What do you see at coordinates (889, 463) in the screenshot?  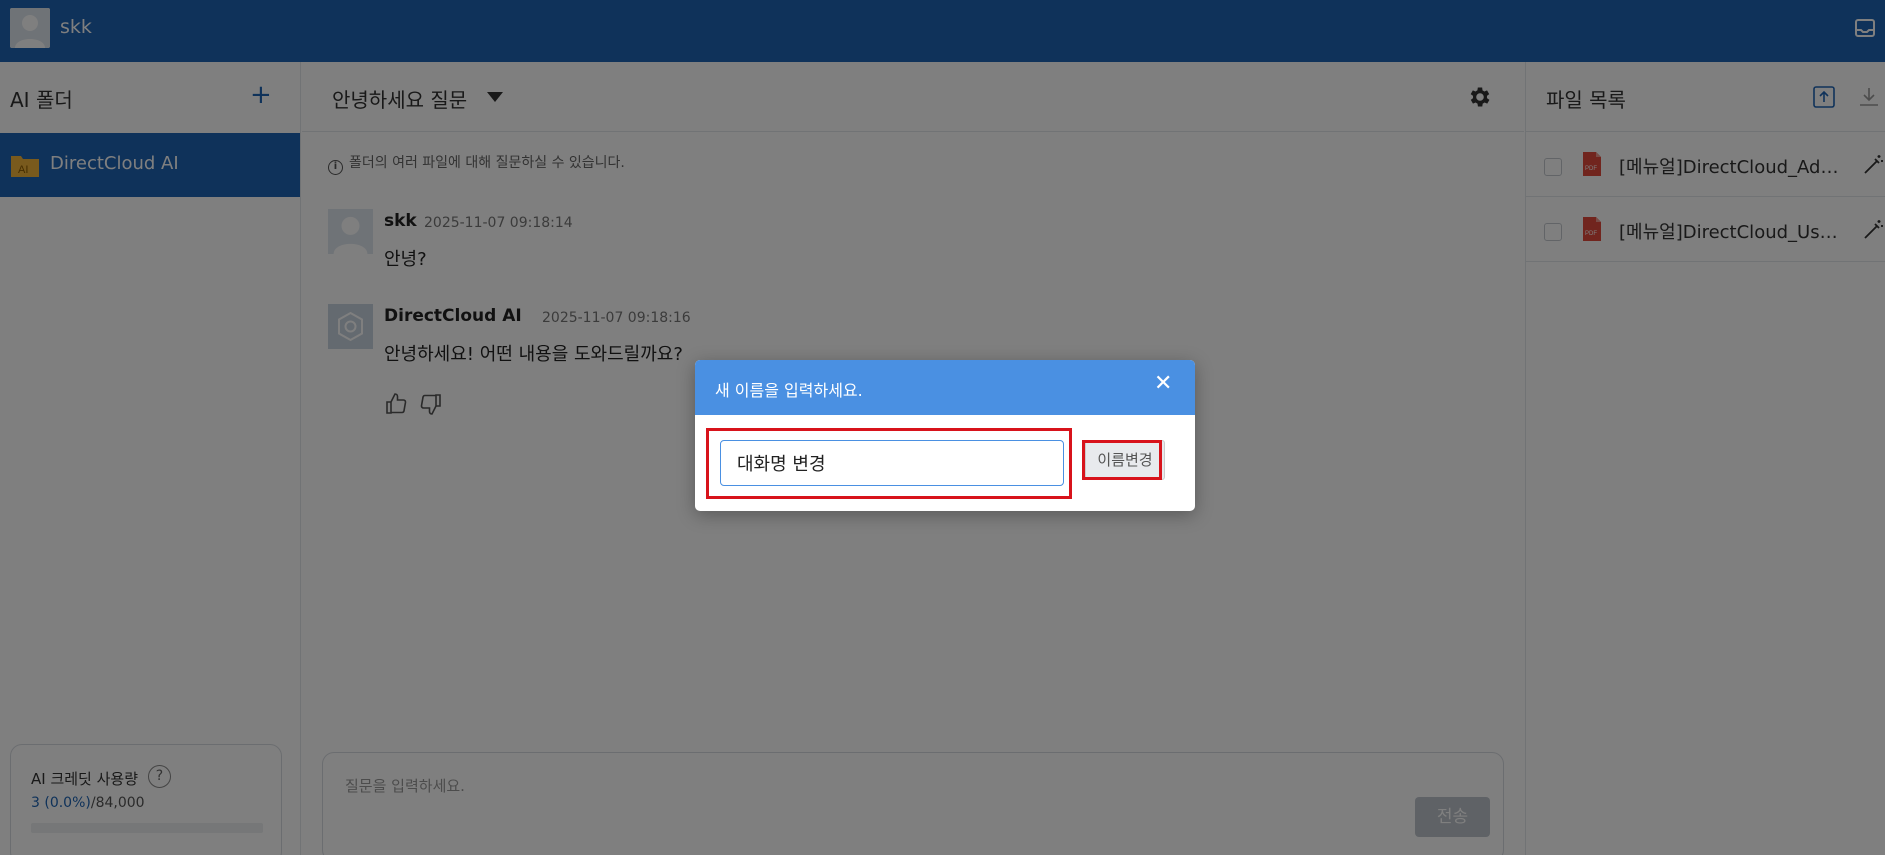 I see `highlight-box-input` at bounding box center [889, 463].